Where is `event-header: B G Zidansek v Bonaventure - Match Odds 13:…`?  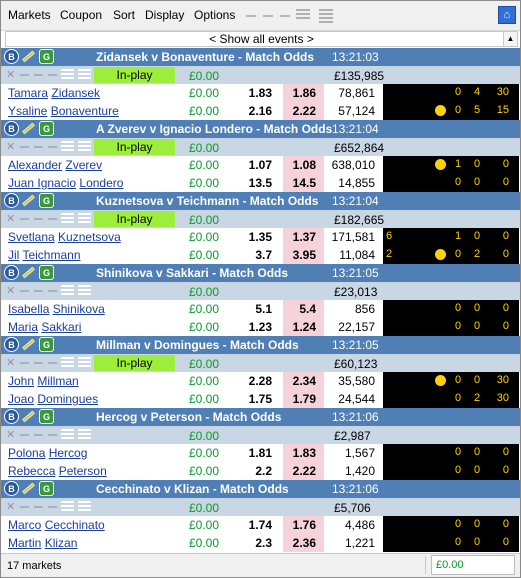
event-header: B G Zidansek v Bonaventure - Match Odds 13:… is located at coordinates (260, 57).